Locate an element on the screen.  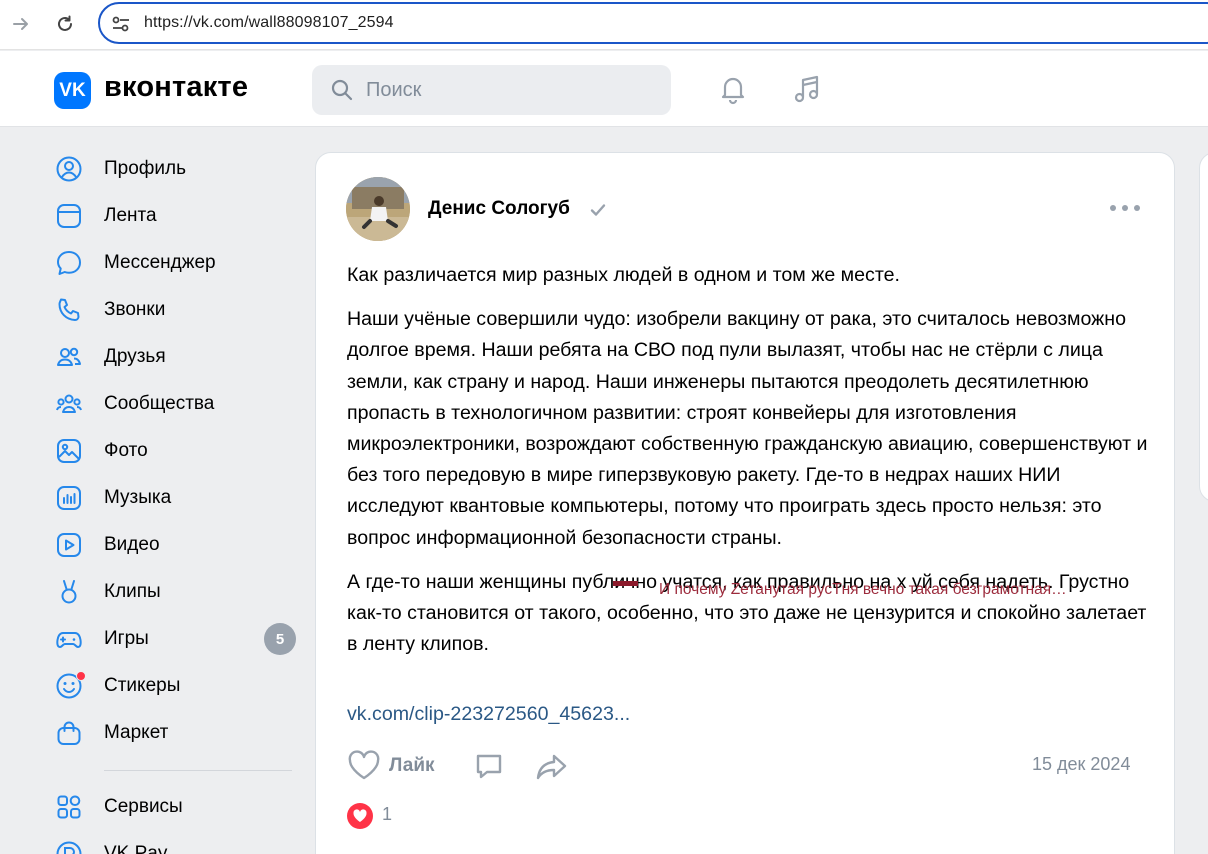
share-arrow-icon is located at coordinates (551, 767).